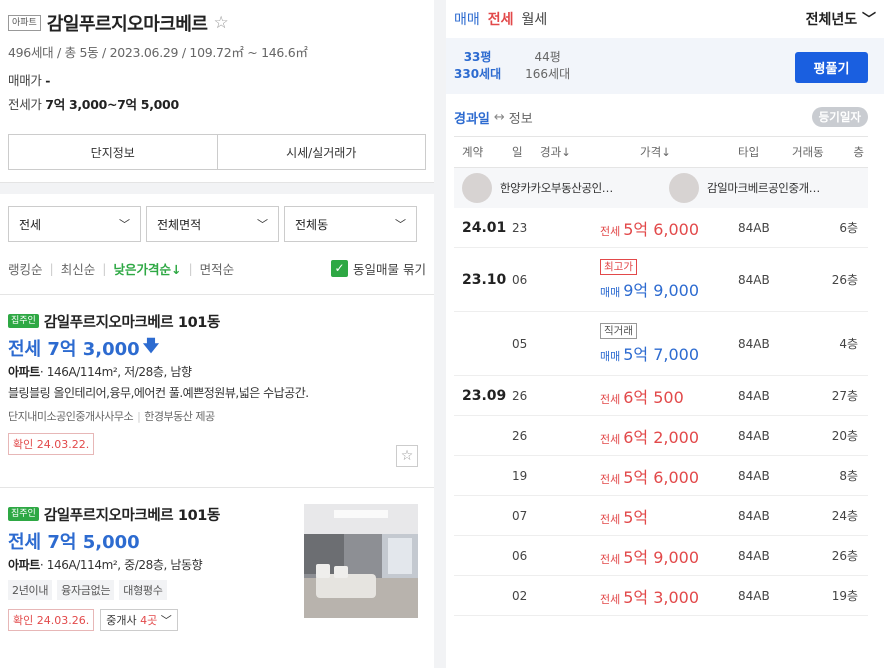 Image resolution: width=884 pixels, height=668 pixels. I want to click on price-value: 5억 6,000, so click(661, 477).